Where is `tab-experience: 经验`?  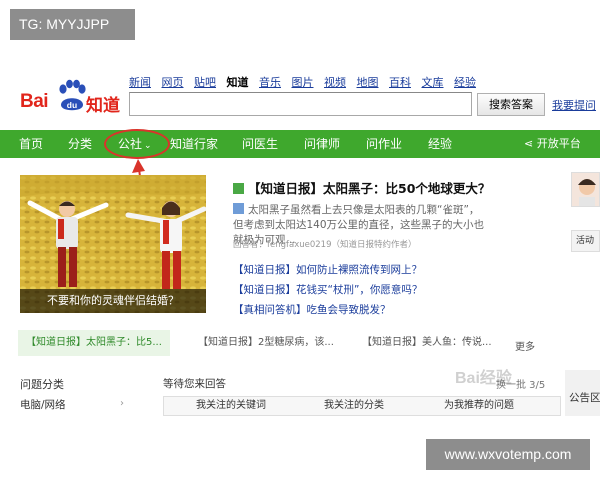
tab-experience: 经验 is located at coordinates (440, 144).